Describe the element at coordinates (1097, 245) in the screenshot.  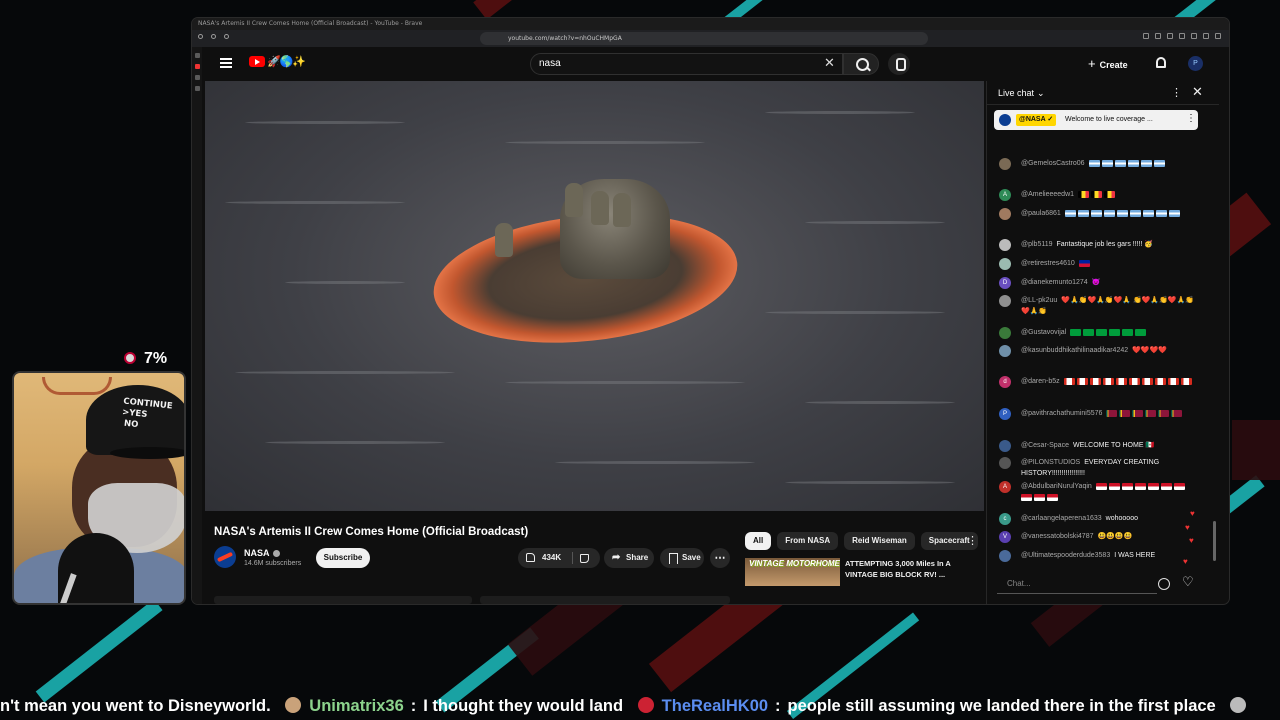
I see `chat-message: @plb5119 Fantastique job les gars !!!!! 🥳` at that location.